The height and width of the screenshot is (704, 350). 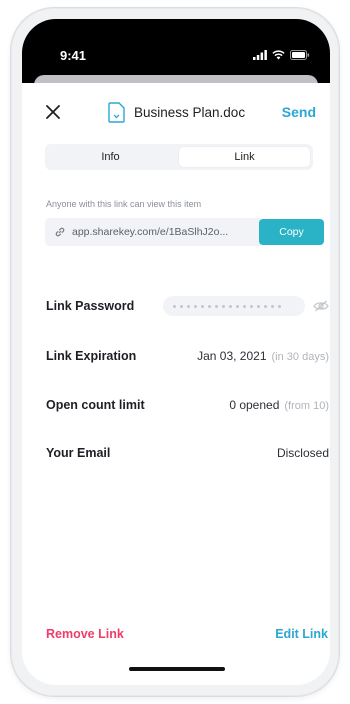 I want to click on title-group: Business Plan.doc, so click(x=176, y=112).